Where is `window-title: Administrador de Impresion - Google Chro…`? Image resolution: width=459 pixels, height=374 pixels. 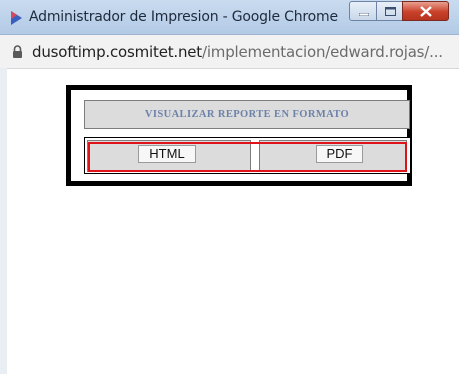 window-title: Administrador de Impresion - Google Chro… is located at coordinates (183, 17).